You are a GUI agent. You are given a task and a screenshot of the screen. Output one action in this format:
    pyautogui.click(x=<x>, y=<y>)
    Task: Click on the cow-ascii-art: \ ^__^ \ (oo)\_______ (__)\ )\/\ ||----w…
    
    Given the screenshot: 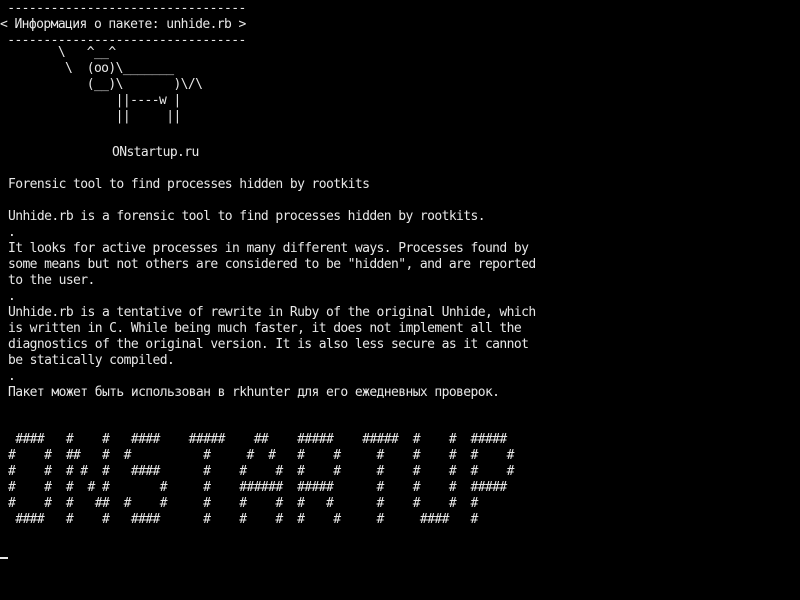 What is the action you would take?
    pyautogui.click(x=130, y=84)
    